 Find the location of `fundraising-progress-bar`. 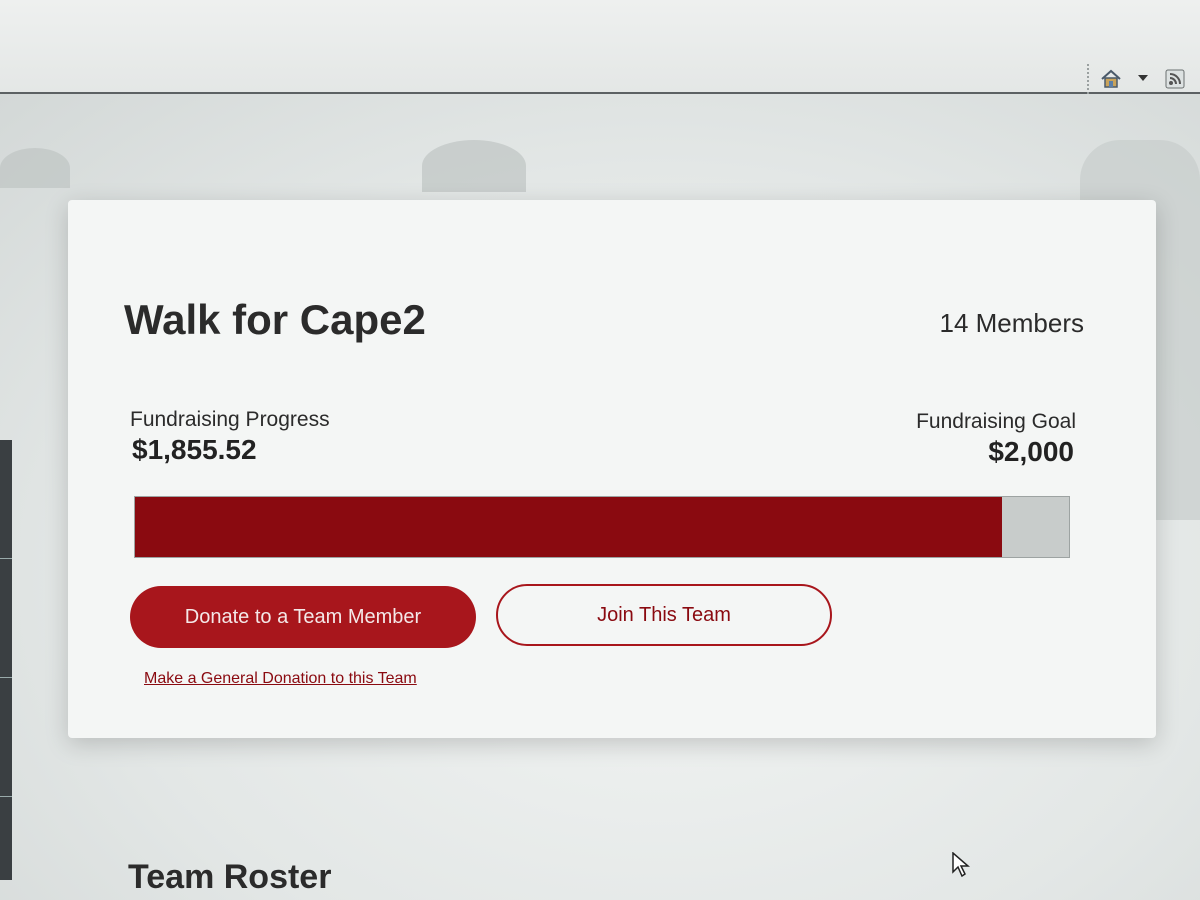

fundraising-progress-bar is located at coordinates (602, 527).